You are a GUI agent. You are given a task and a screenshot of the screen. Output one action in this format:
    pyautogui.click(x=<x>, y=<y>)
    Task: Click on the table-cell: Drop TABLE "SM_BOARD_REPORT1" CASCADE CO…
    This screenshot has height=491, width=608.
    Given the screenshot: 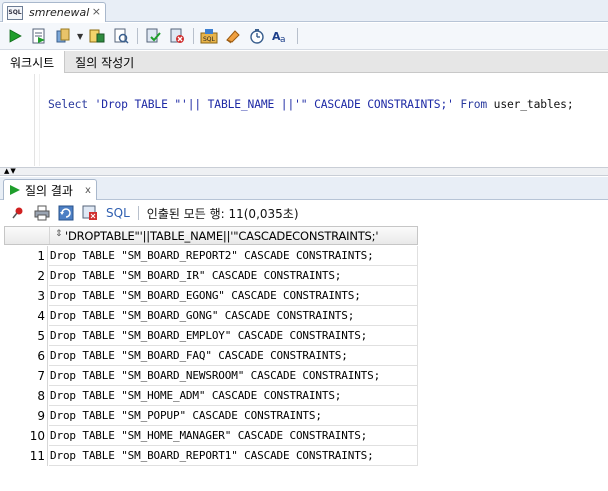 What is the action you would take?
    pyautogui.click(x=233, y=456)
    